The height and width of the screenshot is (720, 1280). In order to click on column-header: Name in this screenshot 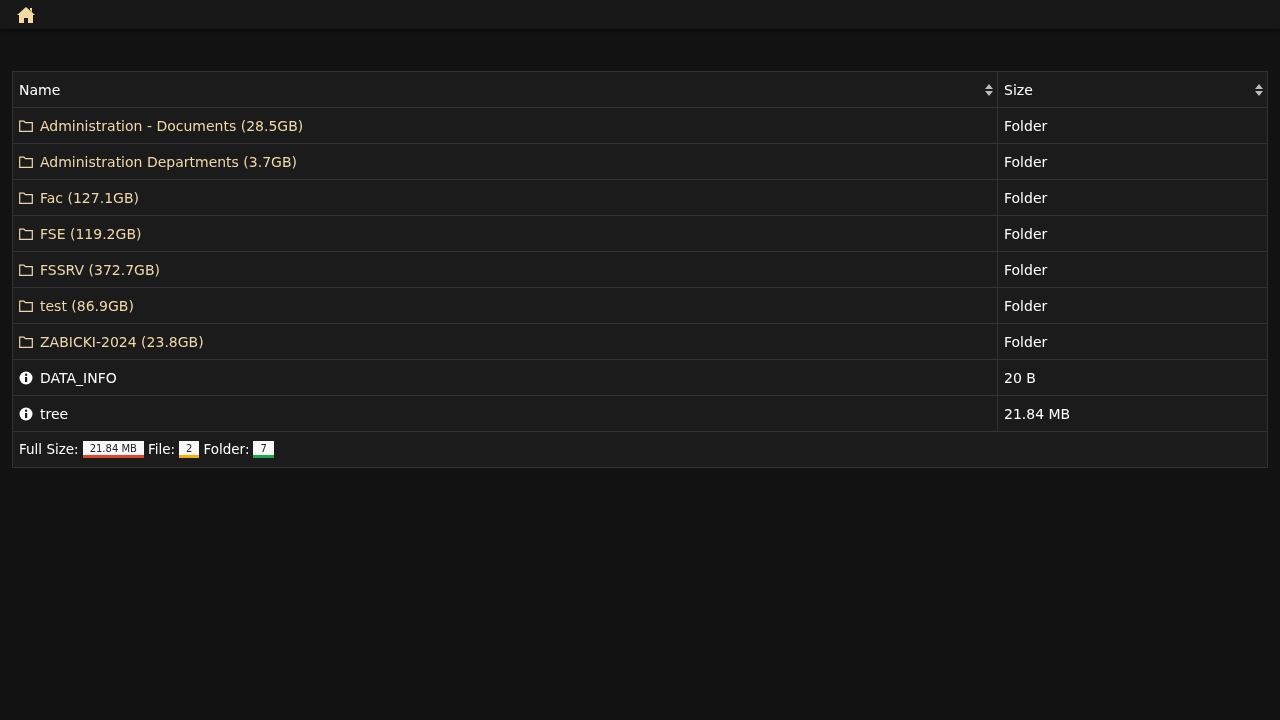, I will do `click(505, 89)`.